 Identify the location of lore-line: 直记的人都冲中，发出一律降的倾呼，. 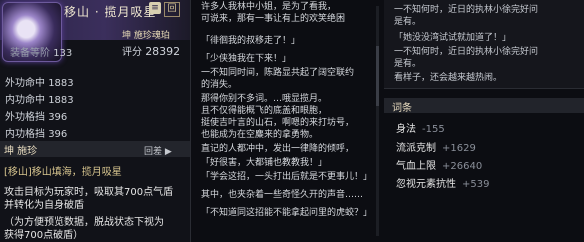
(278, 149).